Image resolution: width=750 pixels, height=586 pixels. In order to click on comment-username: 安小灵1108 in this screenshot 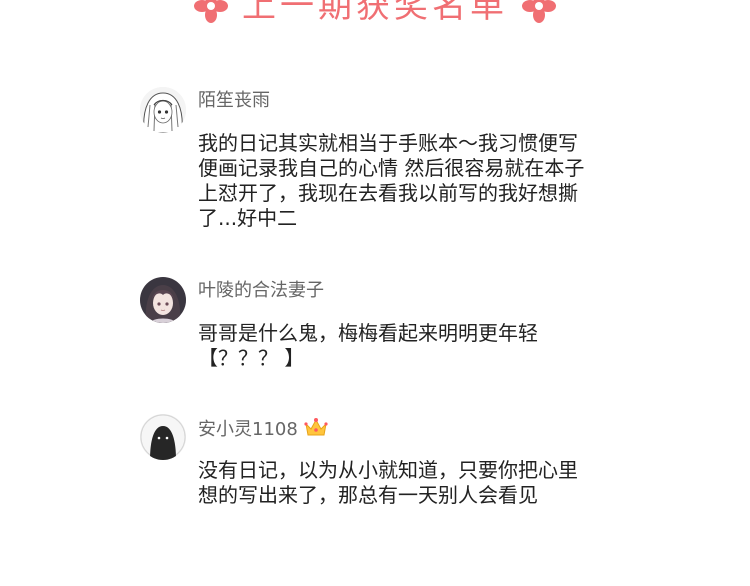, I will do `click(263, 429)`.